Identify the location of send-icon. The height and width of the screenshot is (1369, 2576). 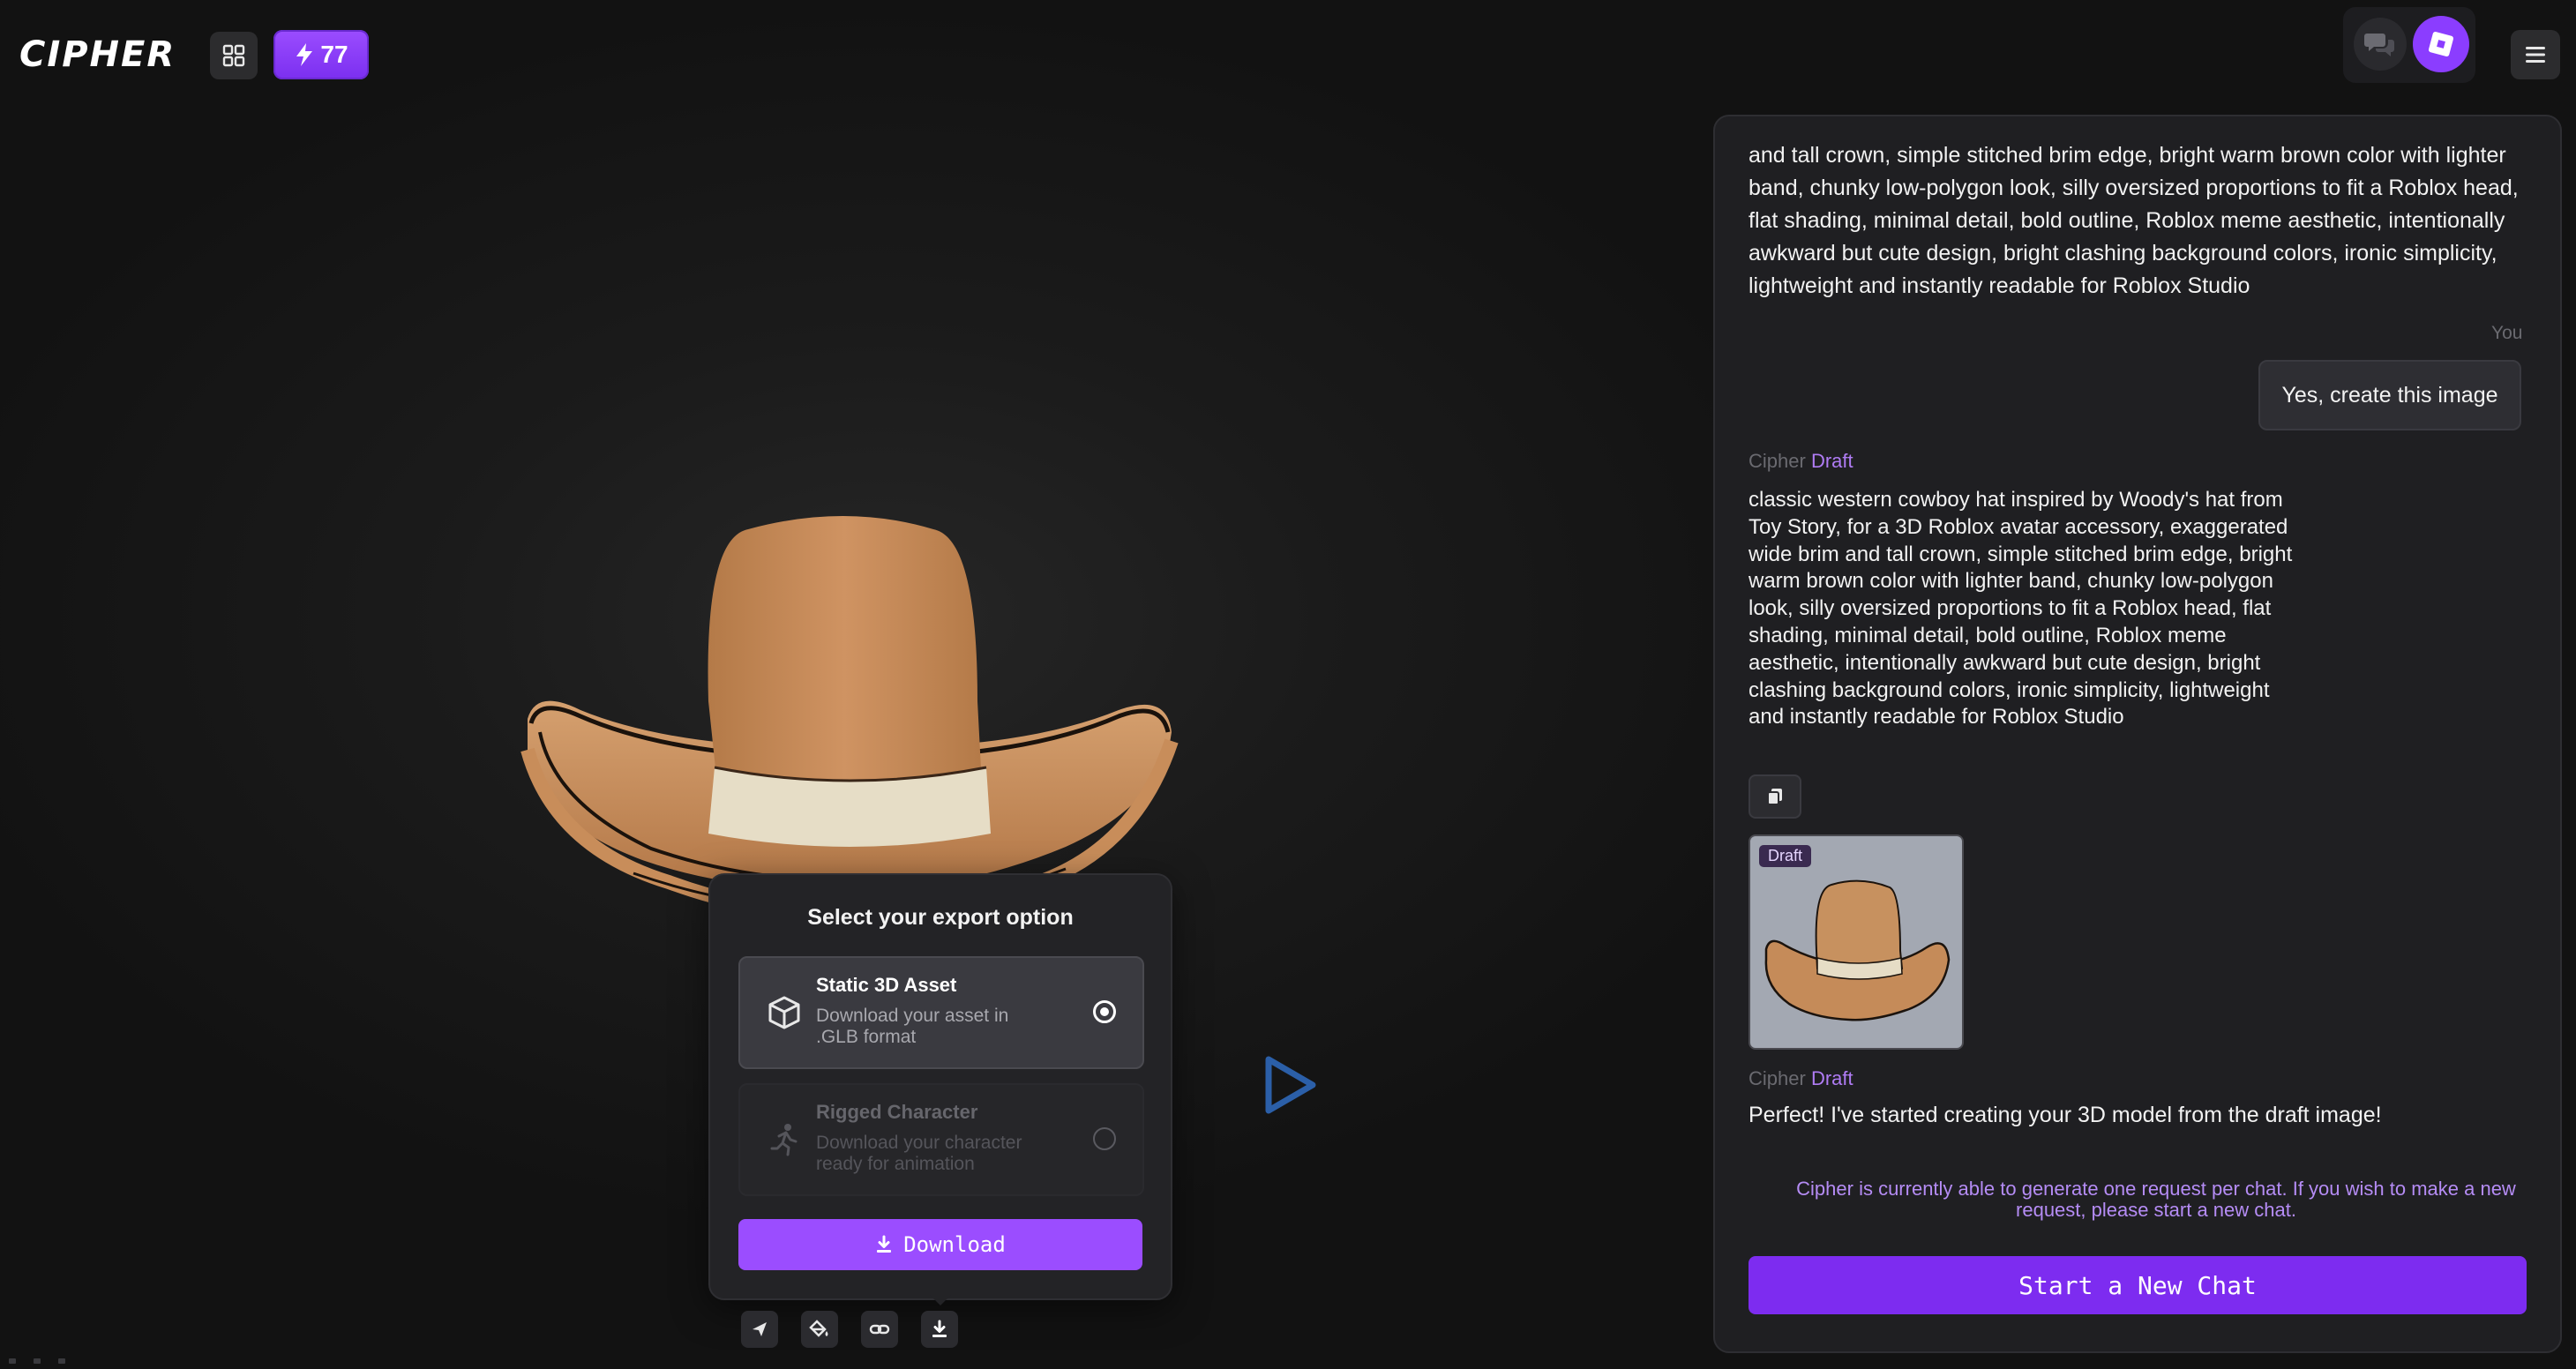
(760, 1329).